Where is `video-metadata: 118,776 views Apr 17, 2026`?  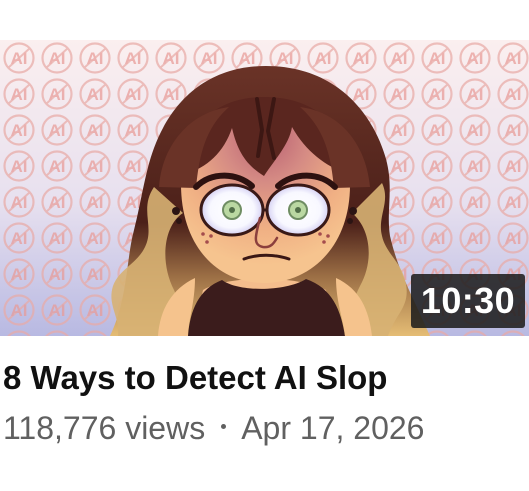 video-metadata: 118,776 views Apr 17, 2026 is located at coordinates (263, 428).